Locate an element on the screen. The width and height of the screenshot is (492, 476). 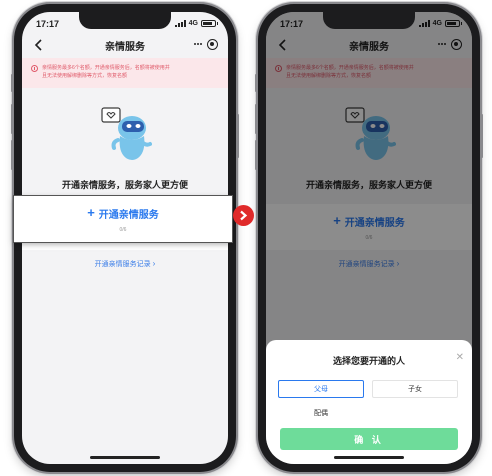
status-time: 17:17 is located at coordinates (48, 23).